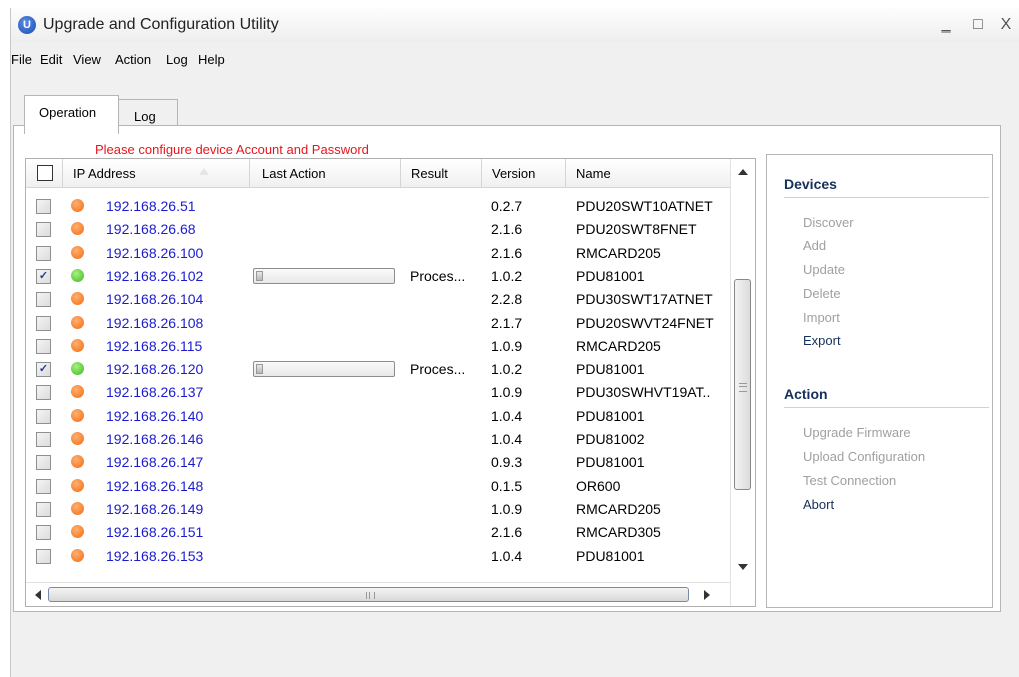 This screenshot has width=1019, height=677. I want to click on ip-address-cell: 192.168.26.149, so click(154, 509).